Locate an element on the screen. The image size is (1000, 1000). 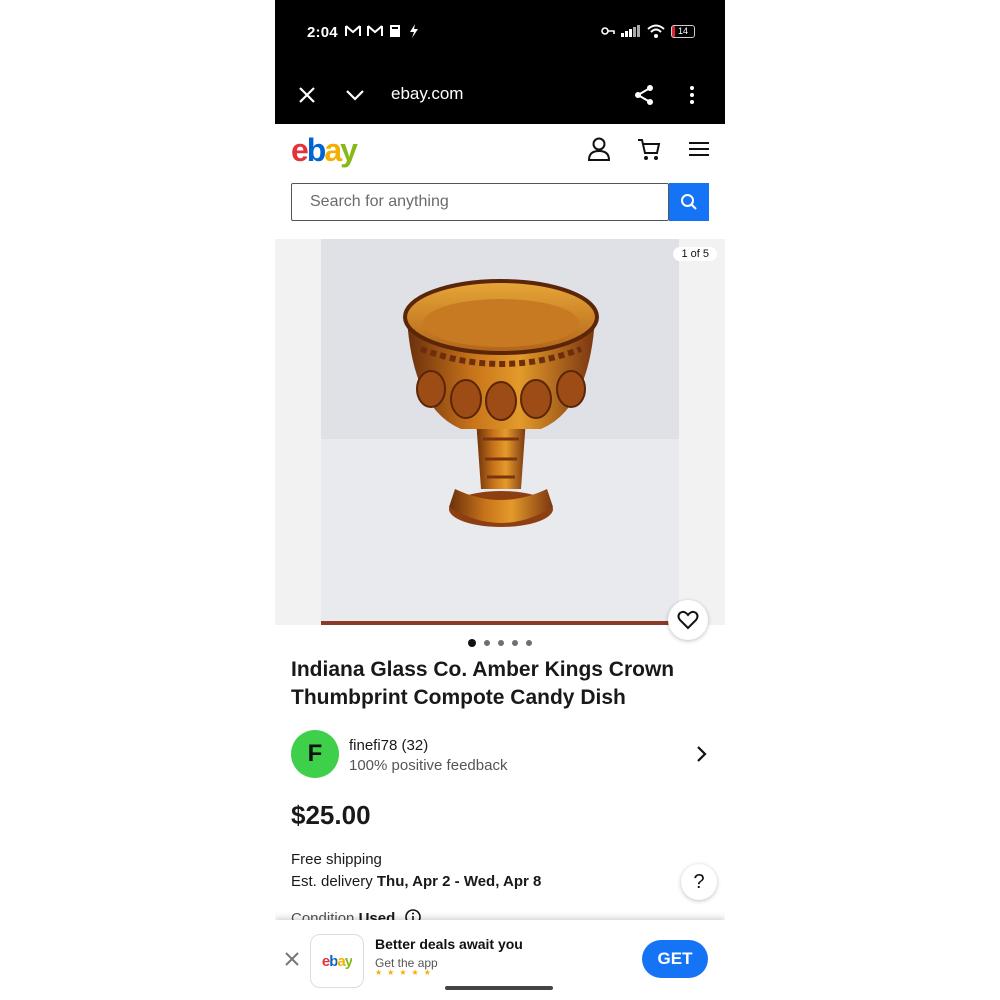
question-icon: ? is located at coordinates (699, 881).